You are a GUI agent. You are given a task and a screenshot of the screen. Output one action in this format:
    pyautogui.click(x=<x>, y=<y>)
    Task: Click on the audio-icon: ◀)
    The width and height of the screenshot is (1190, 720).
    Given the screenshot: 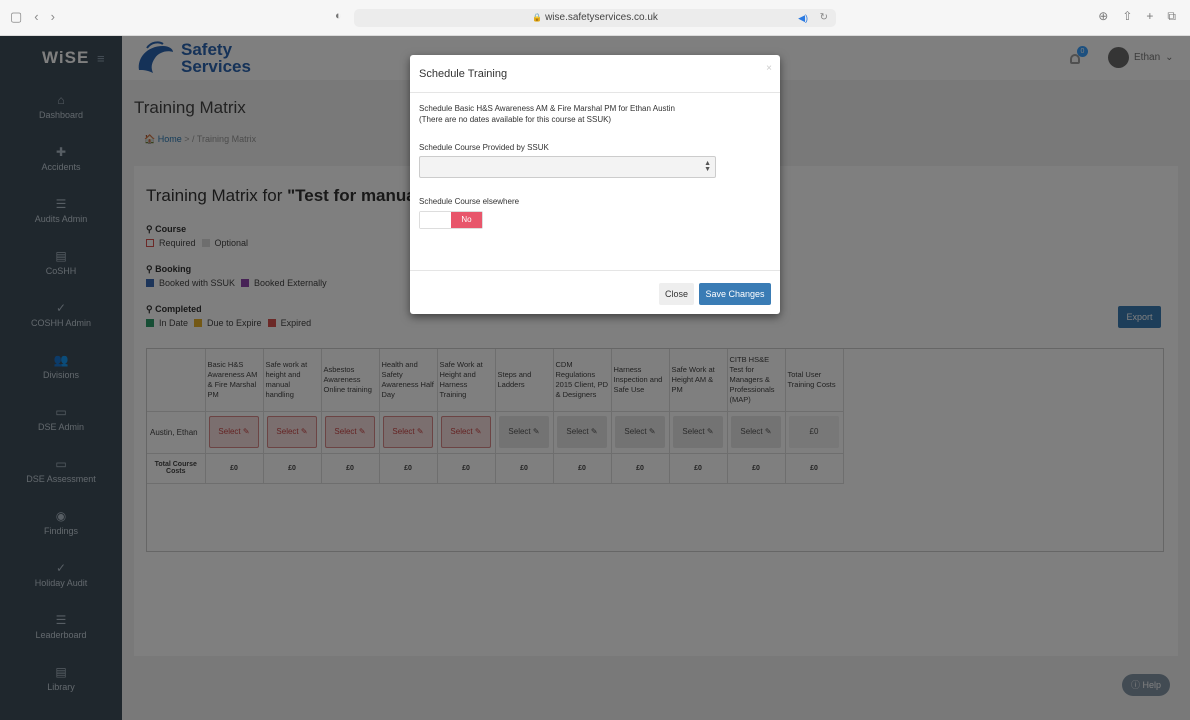 What is the action you would take?
    pyautogui.click(x=803, y=18)
    